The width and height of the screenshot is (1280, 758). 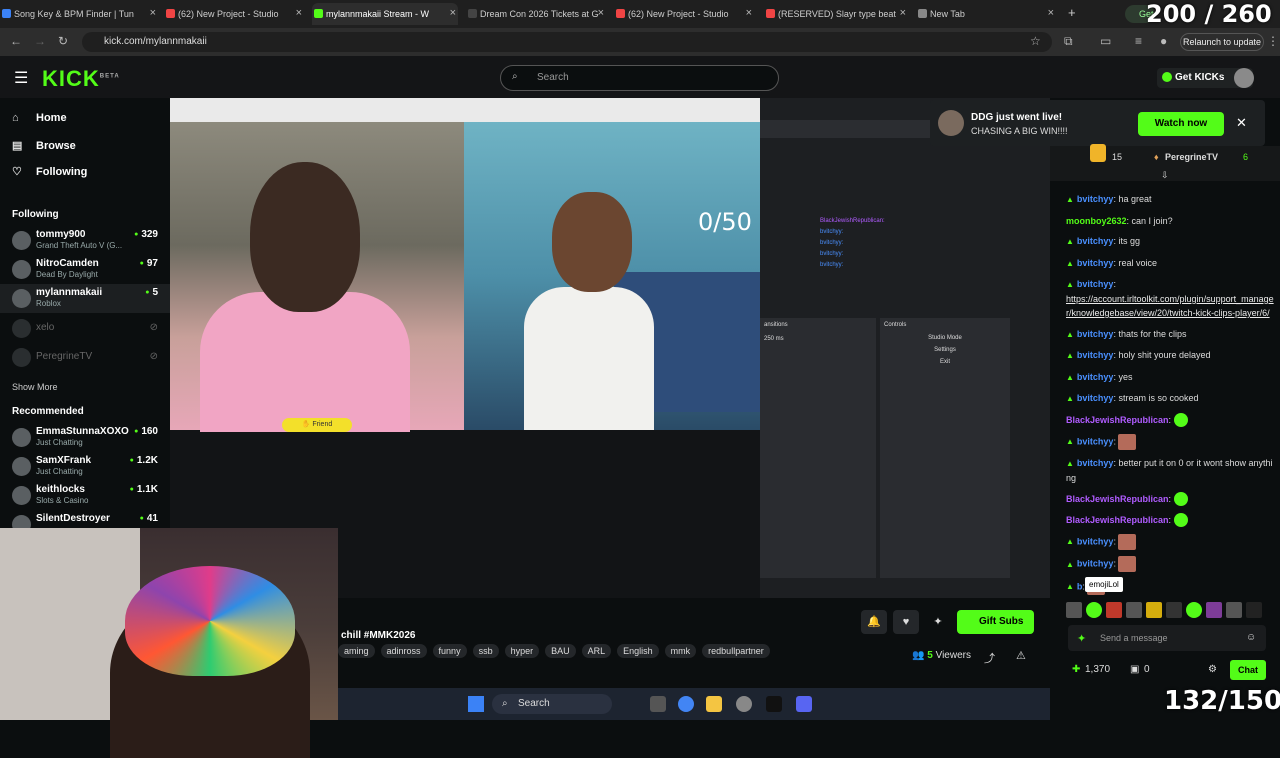 What do you see at coordinates (39, 118) in the screenshot?
I see `nav-home: ⌂ Home` at bounding box center [39, 118].